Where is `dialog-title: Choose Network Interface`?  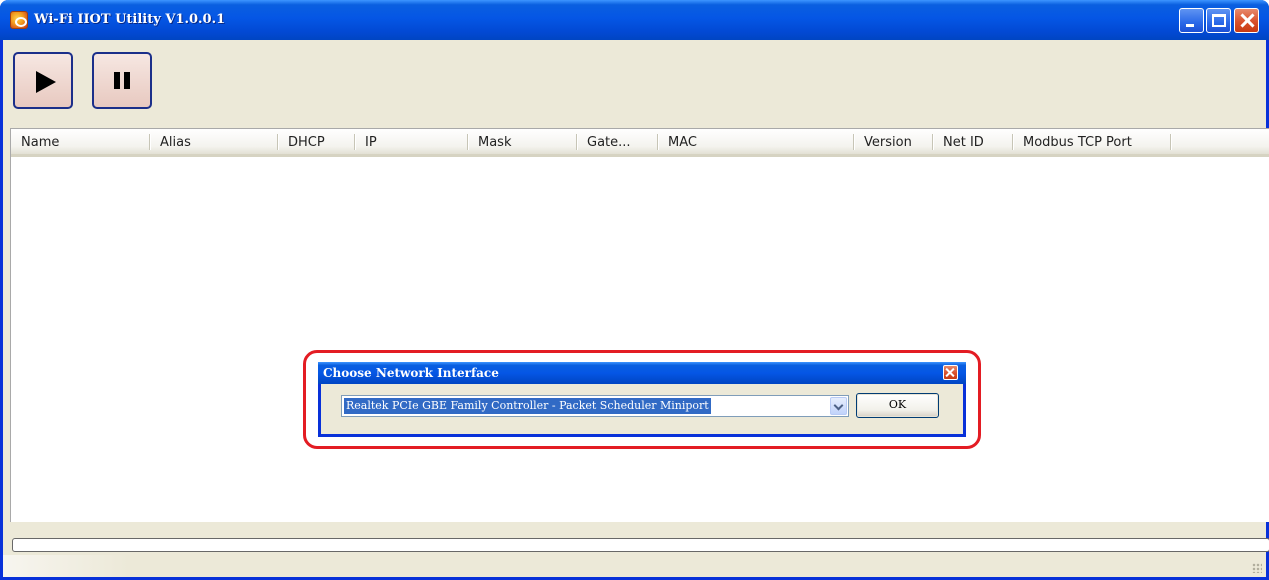
dialog-title: Choose Network Interface is located at coordinates (411, 373).